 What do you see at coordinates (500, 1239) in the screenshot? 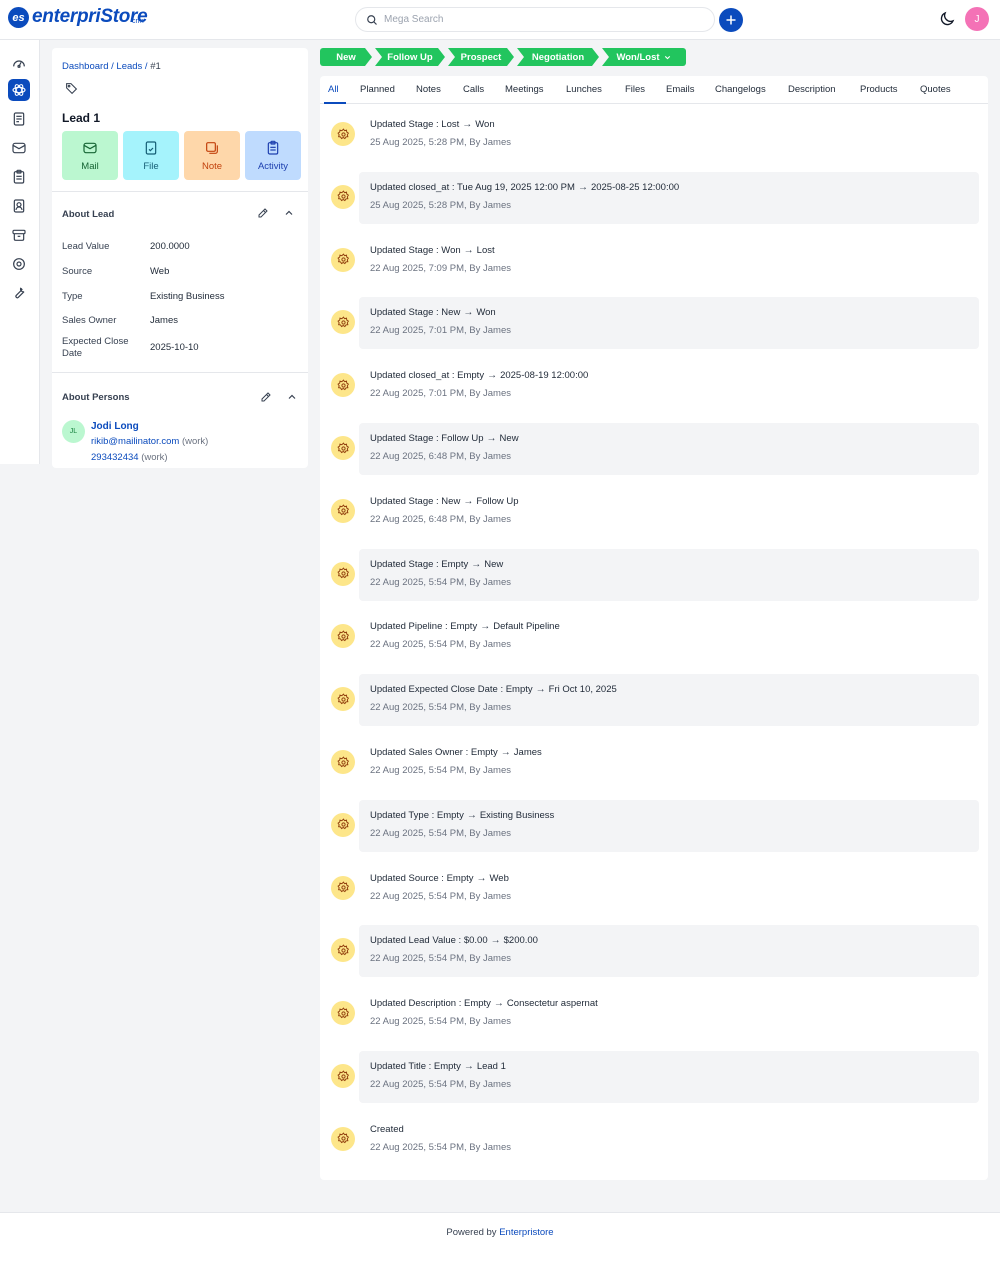
I see `footer: Powered by Enterpristore` at bounding box center [500, 1239].